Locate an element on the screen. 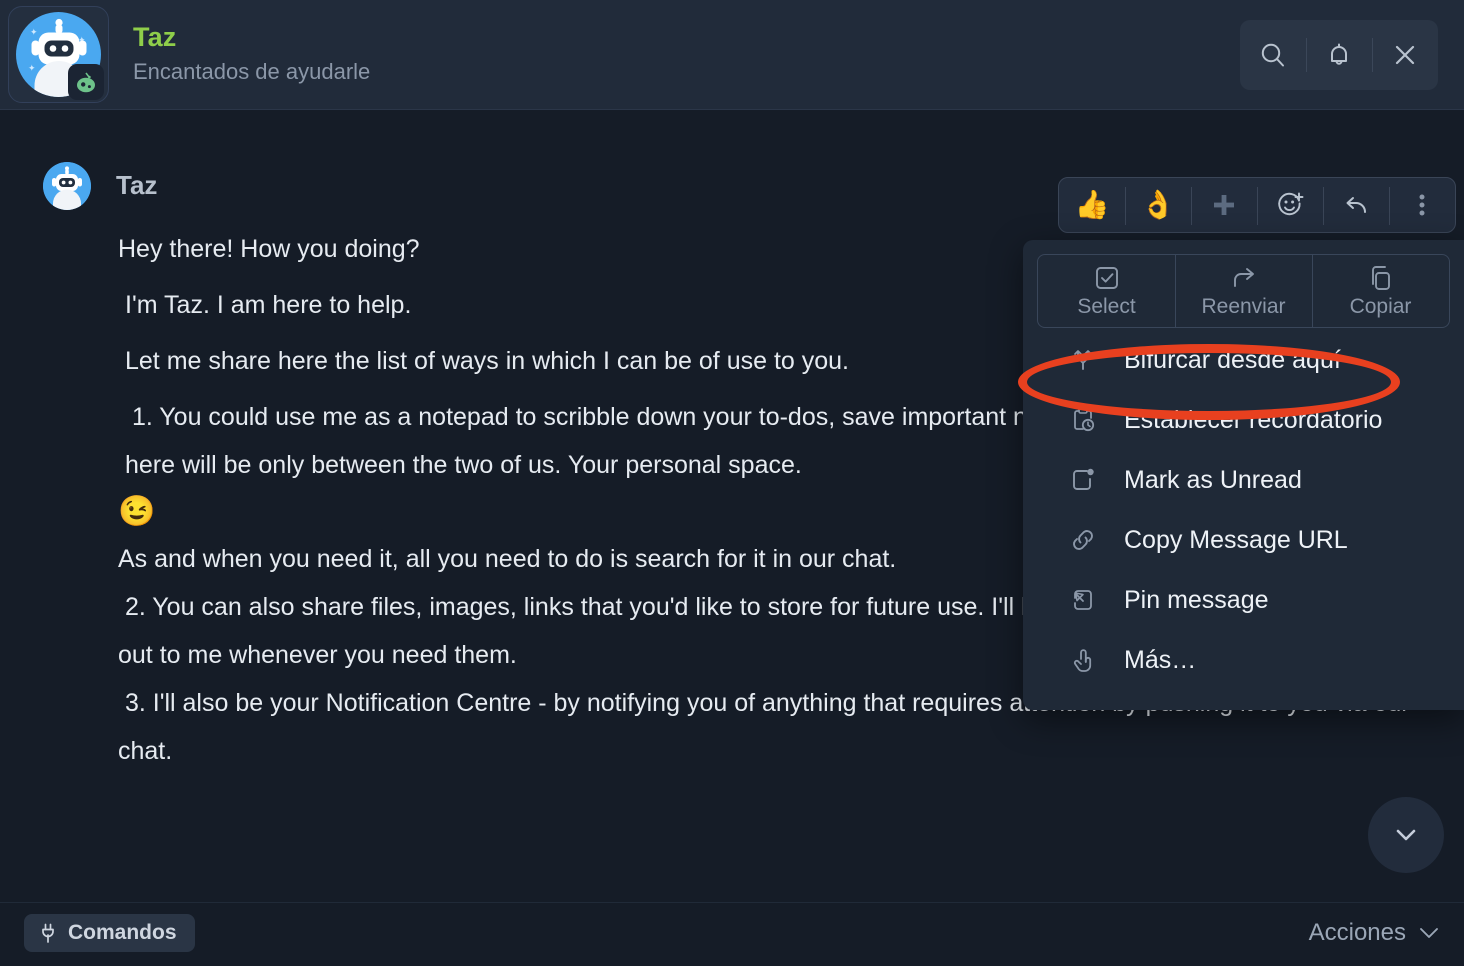  fork-from-here-item: Bifurcar desde aquí is located at coordinates (1243, 360).